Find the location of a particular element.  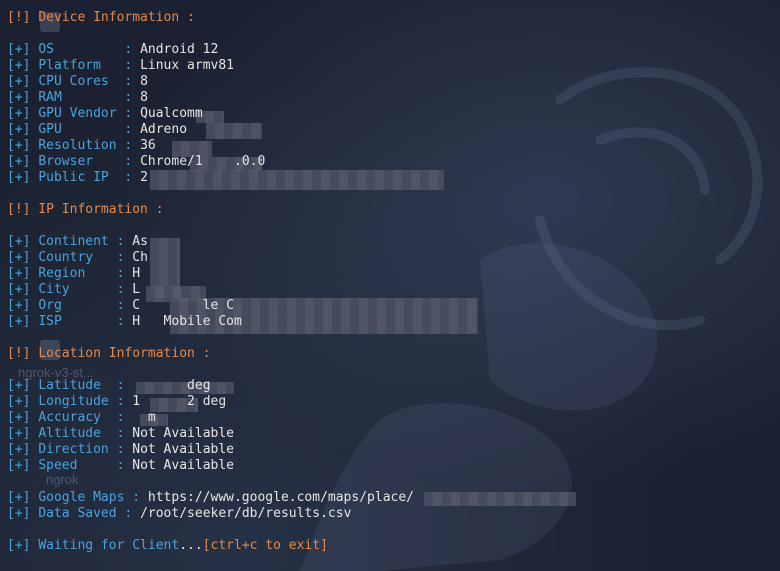

info-row-accuracy: [+] Accuracy : m is located at coordinates (81, 417).